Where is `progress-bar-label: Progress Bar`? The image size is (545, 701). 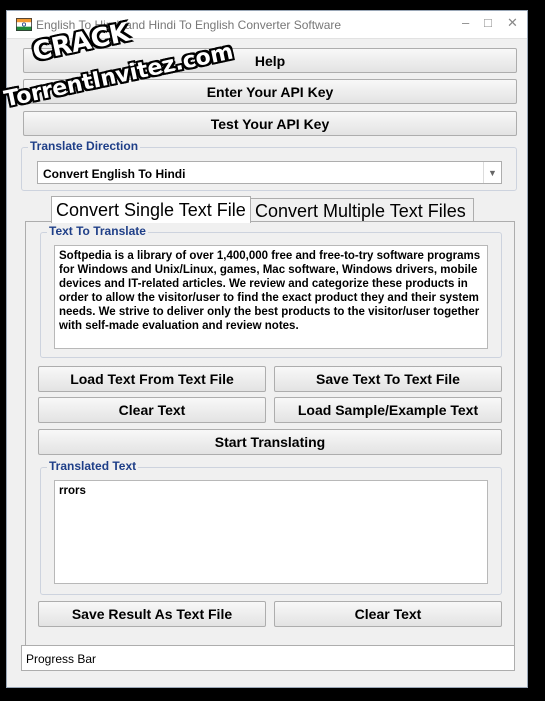
progress-bar-label: Progress Bar is located at coordinates (61, 659).